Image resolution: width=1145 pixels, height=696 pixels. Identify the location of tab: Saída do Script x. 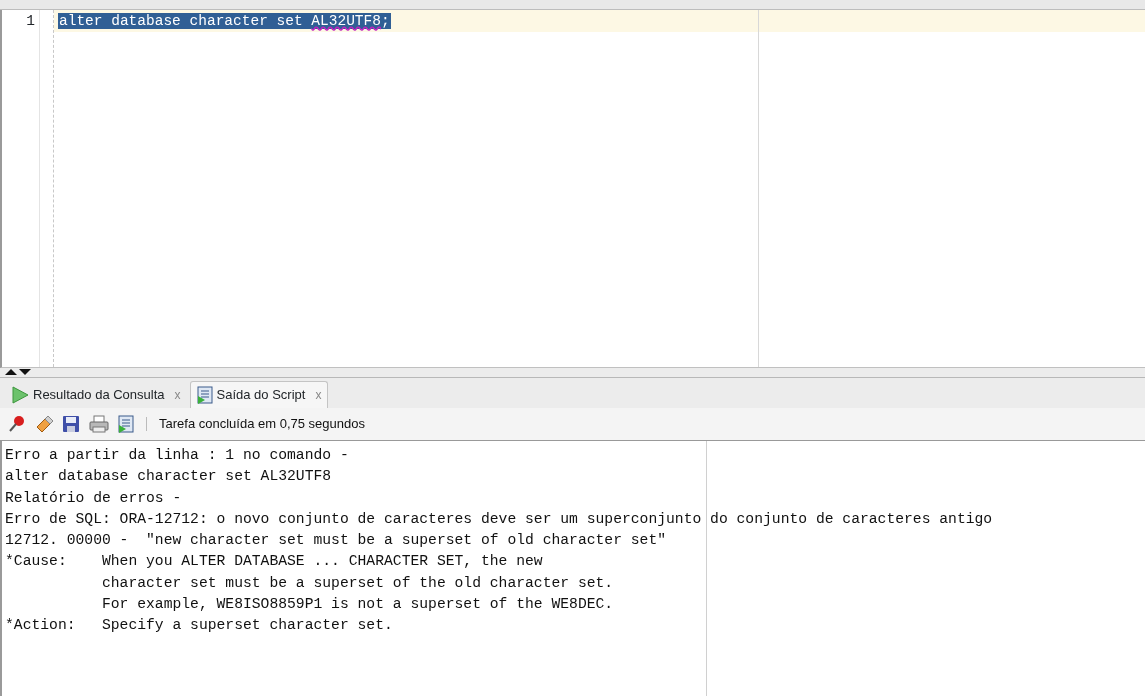
(259, 394).